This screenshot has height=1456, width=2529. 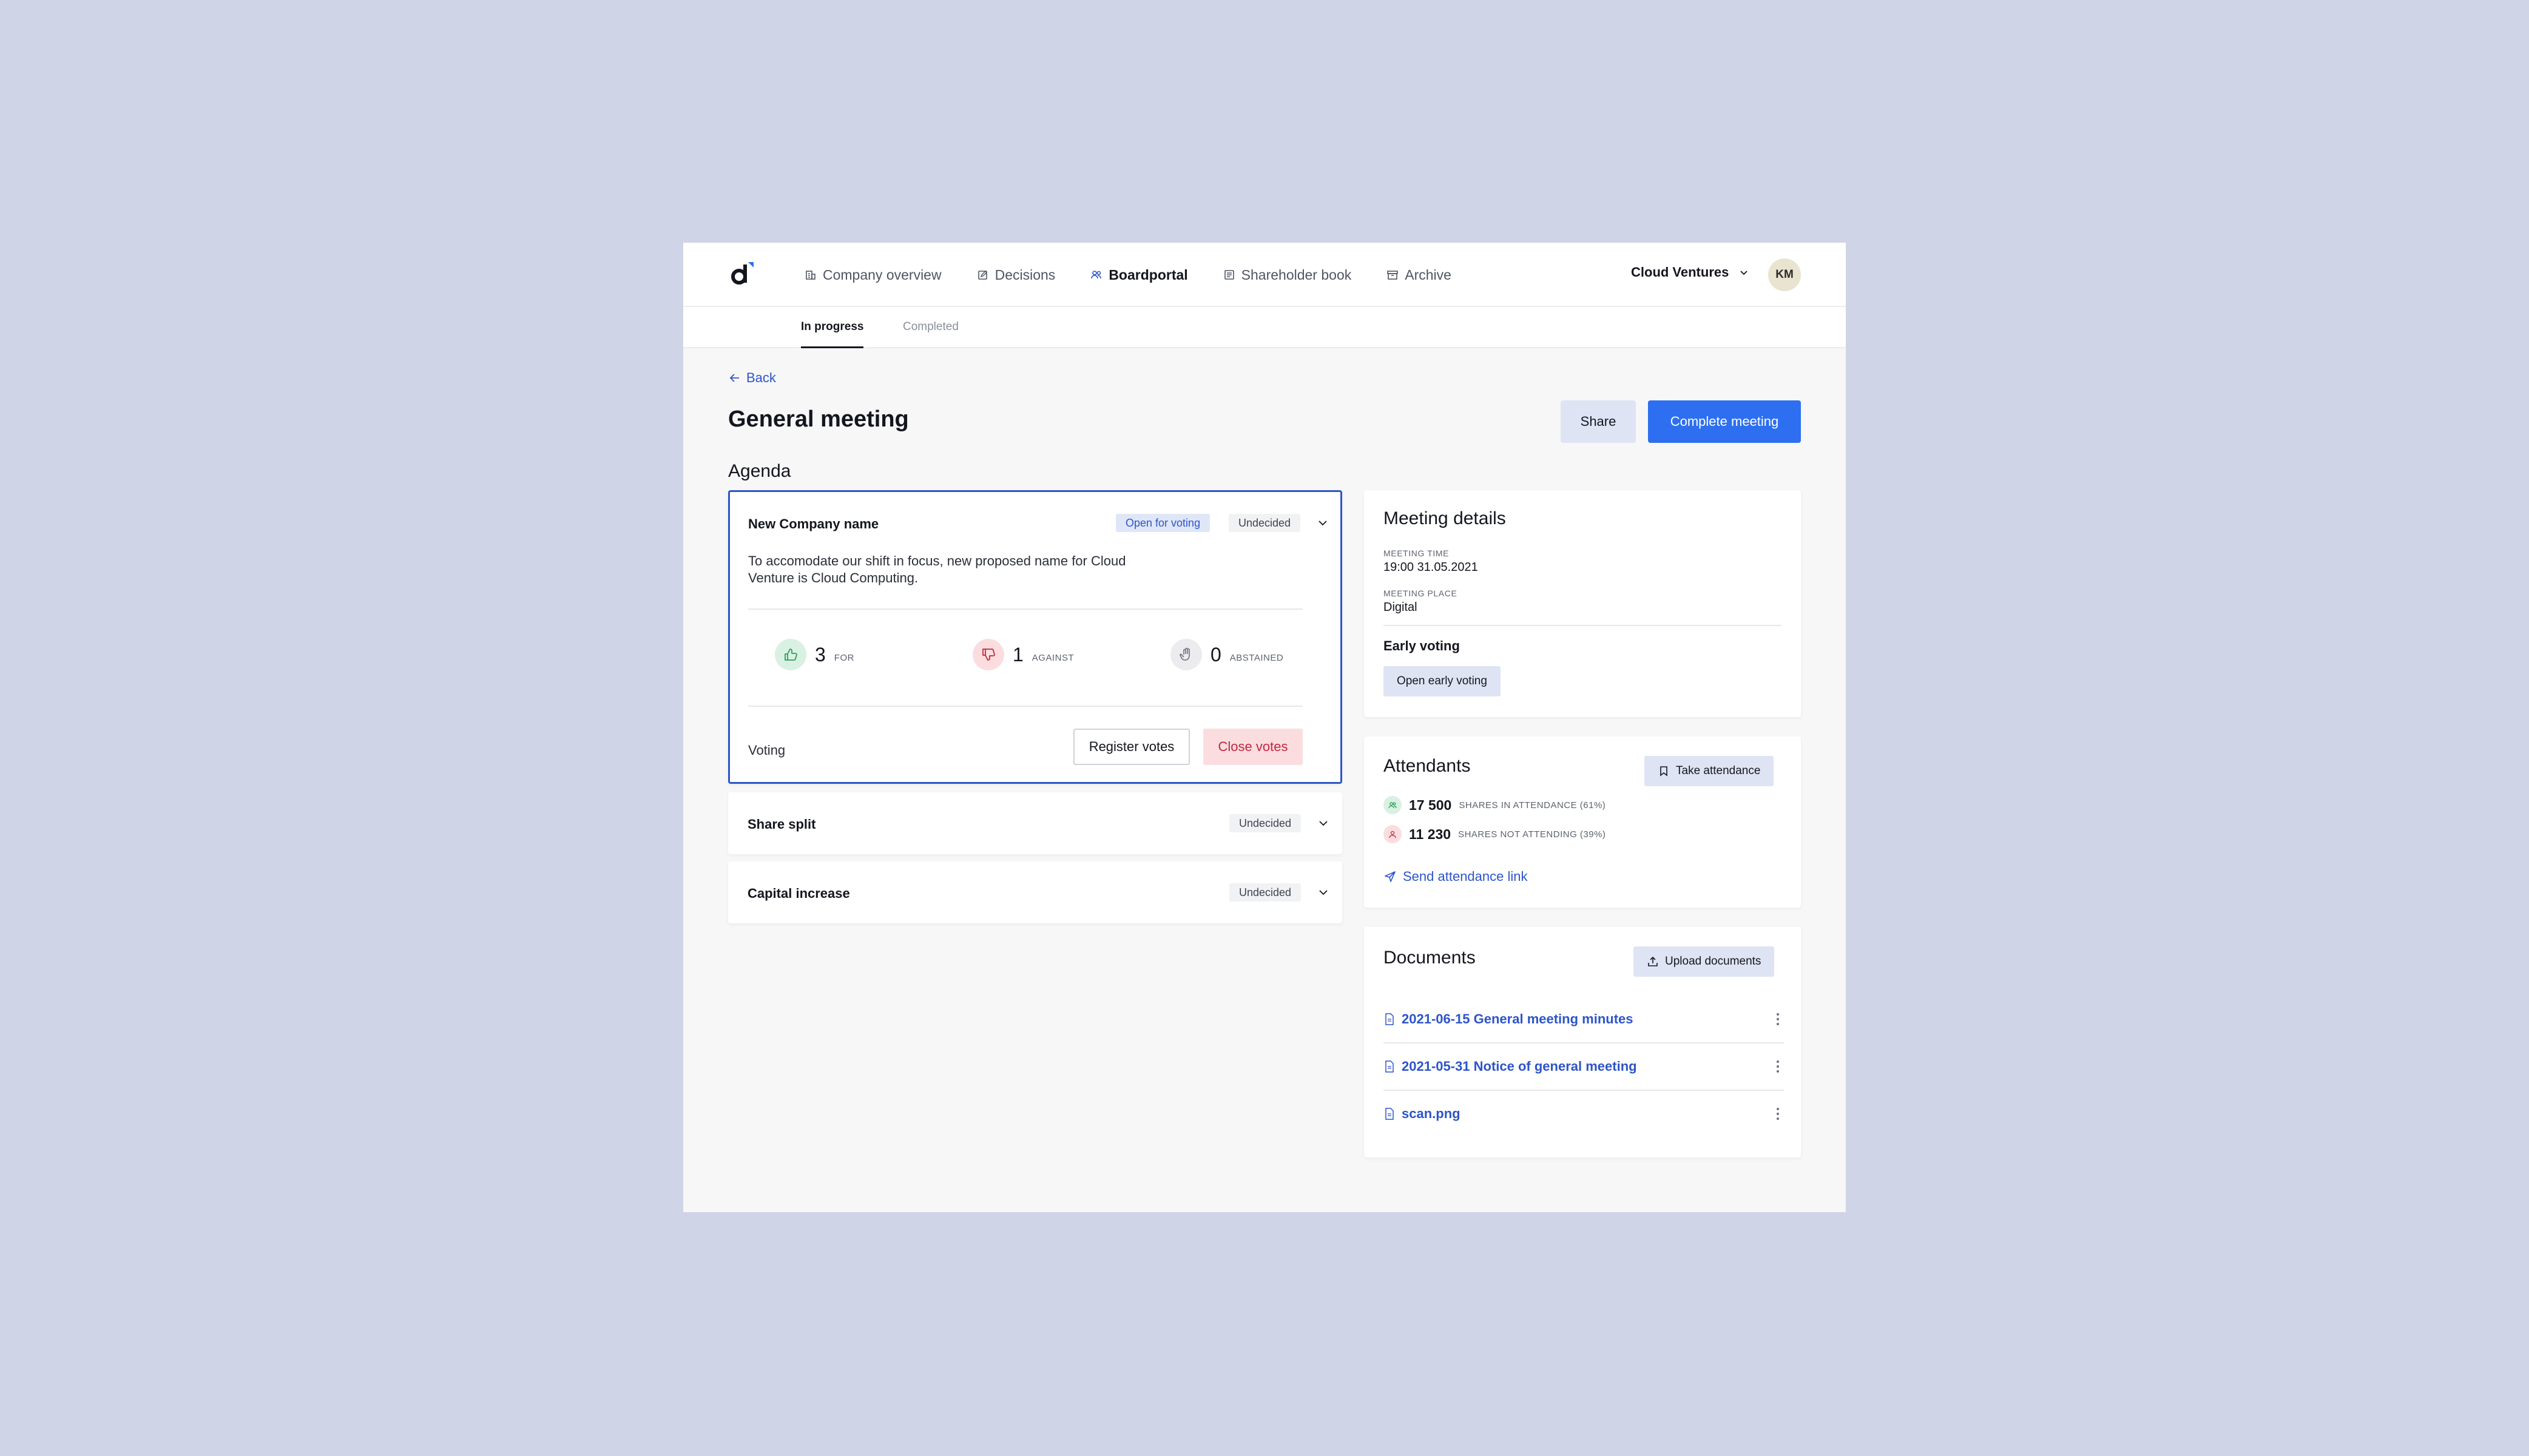 What do you see at coordinates (1131, 747) in the screenshot?
I see `register-votes-button: Register votes` at bounding box center [1131, 747].